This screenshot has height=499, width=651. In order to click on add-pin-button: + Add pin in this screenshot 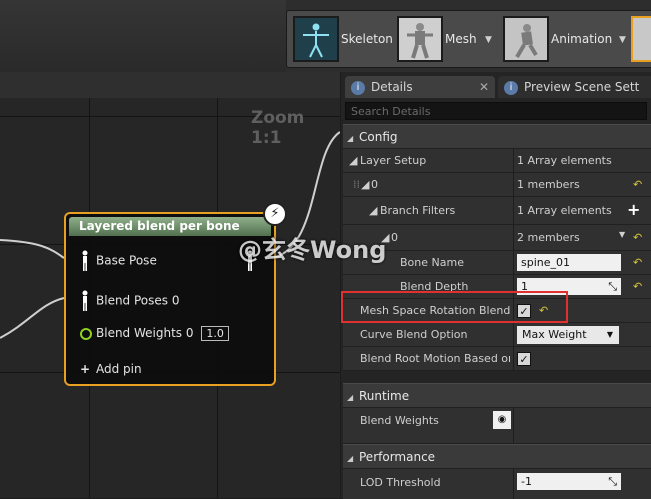, I will do `click(111, 369)`.